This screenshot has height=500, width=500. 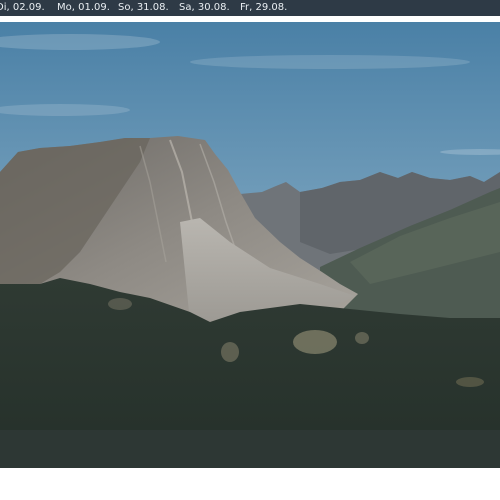 I want to click on nav-divider, so click(x=250, y=17).